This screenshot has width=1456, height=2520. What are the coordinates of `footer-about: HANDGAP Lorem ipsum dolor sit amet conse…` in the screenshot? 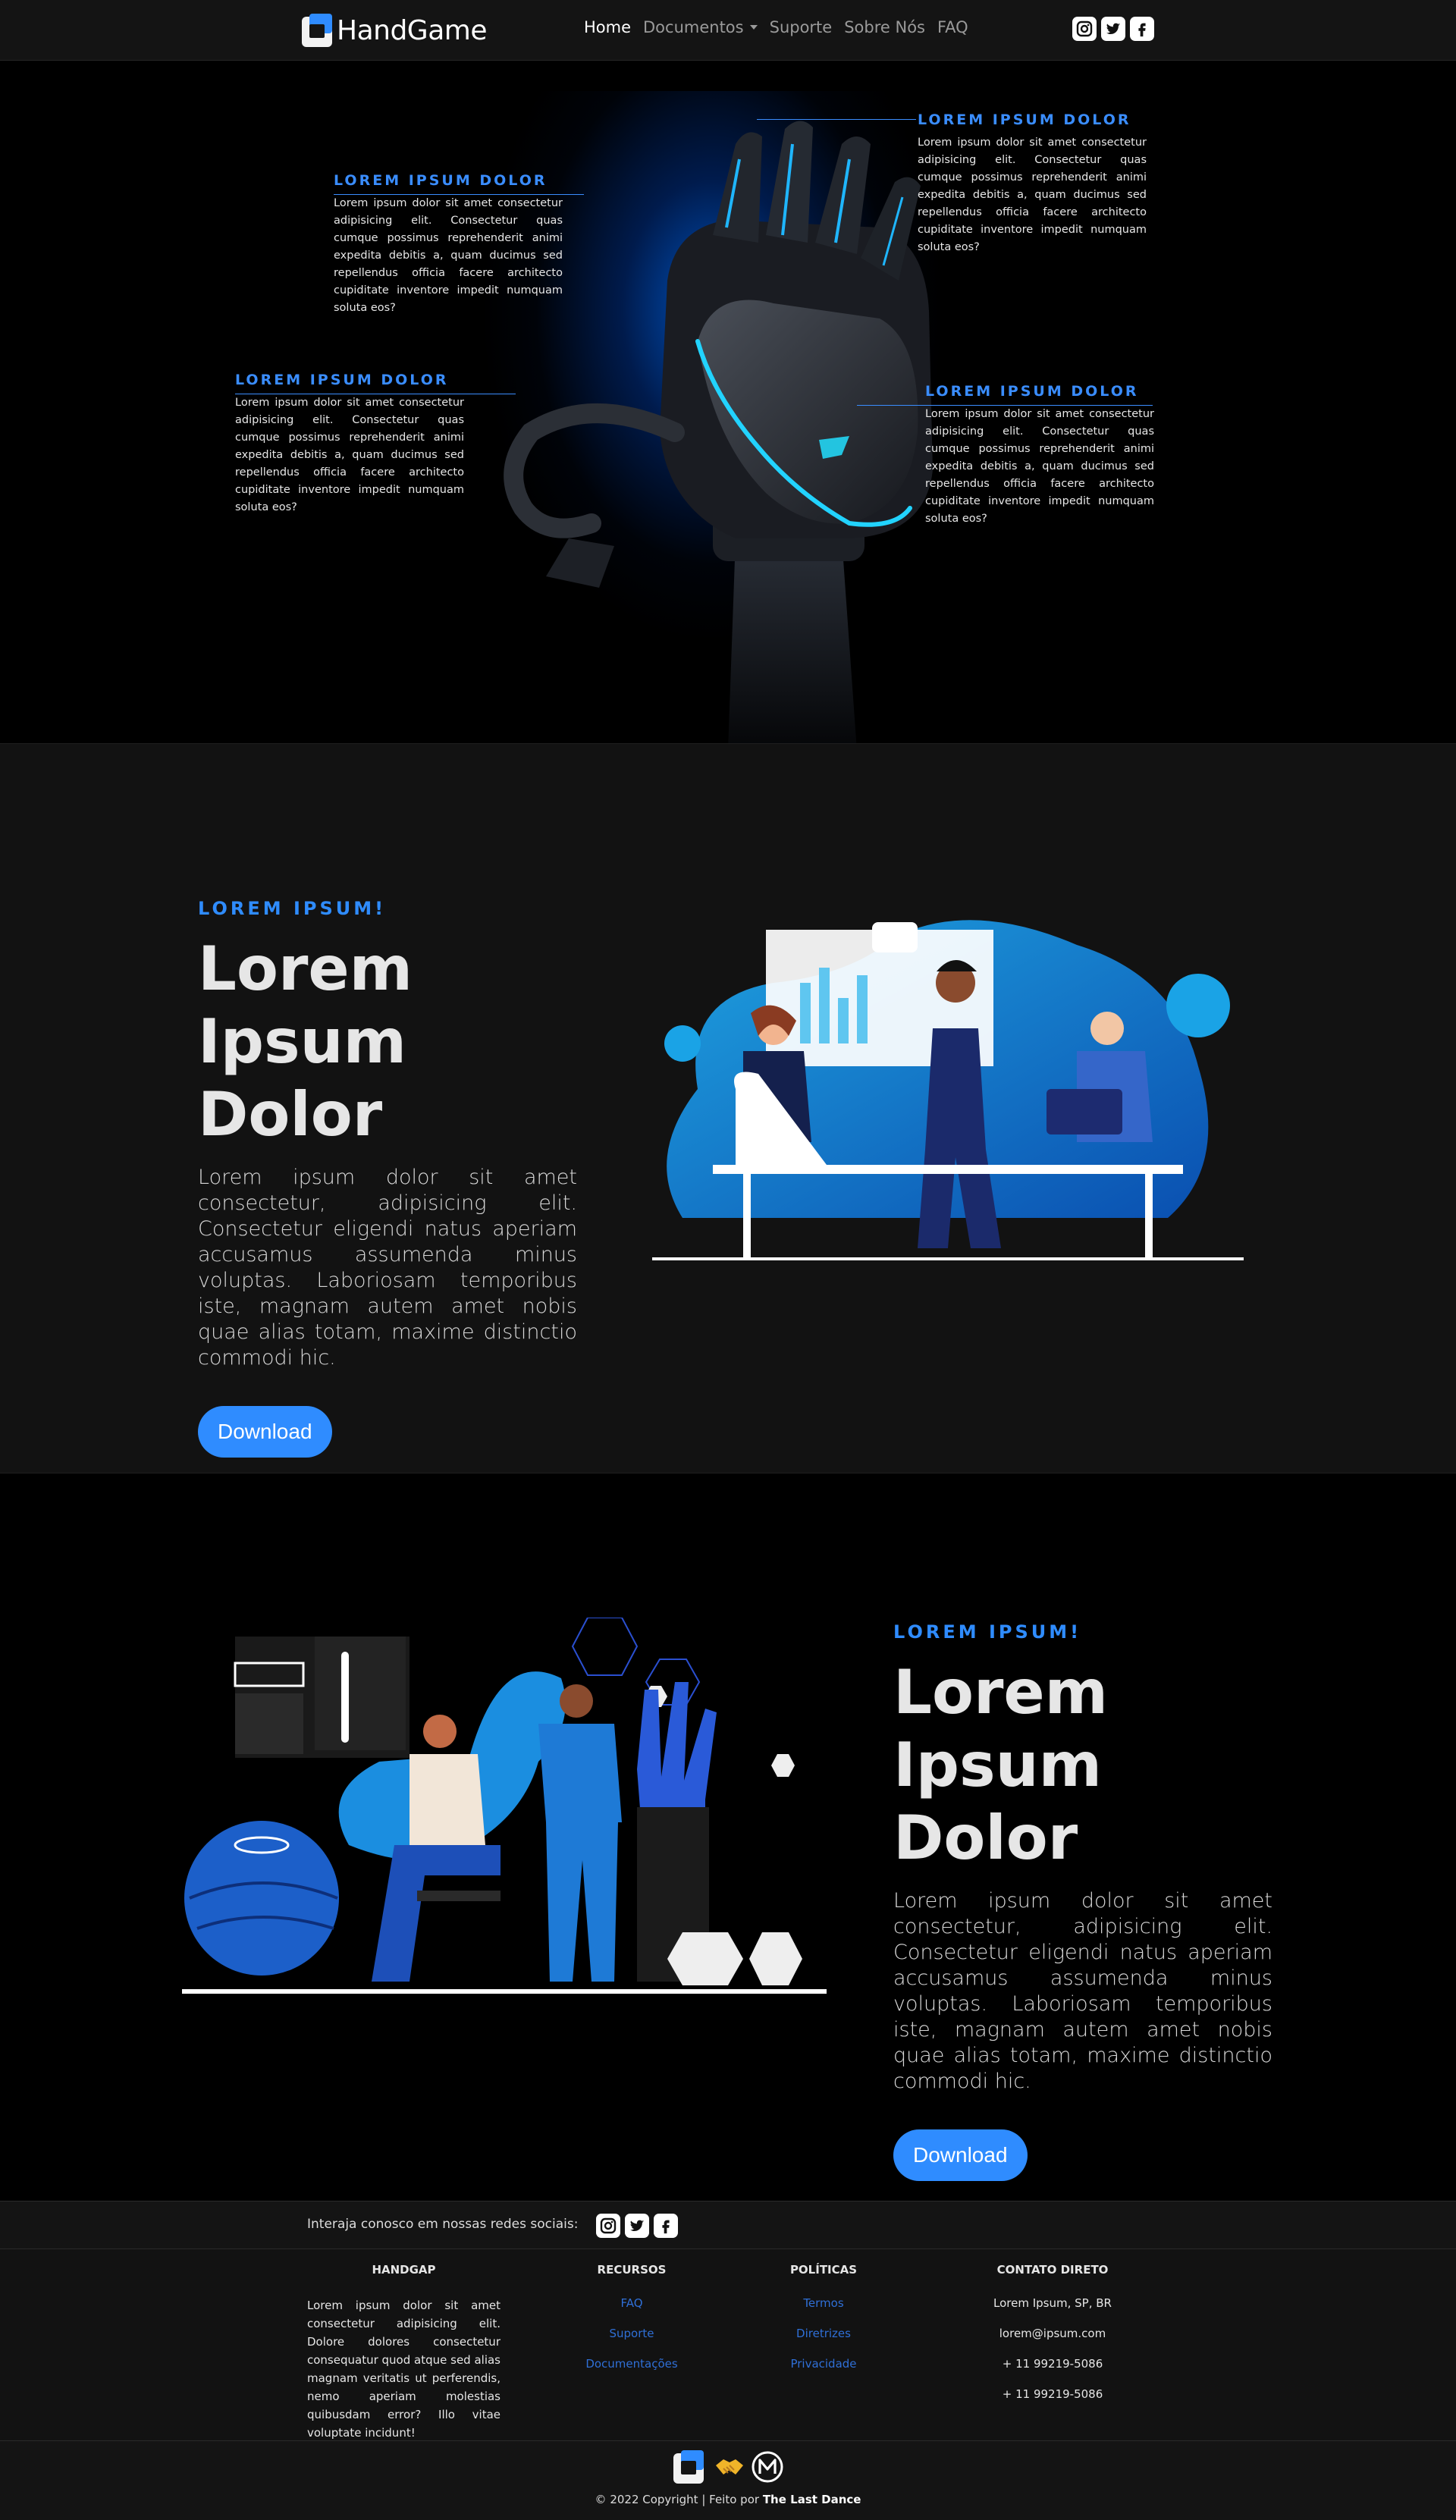 It's located at (403, 2352).